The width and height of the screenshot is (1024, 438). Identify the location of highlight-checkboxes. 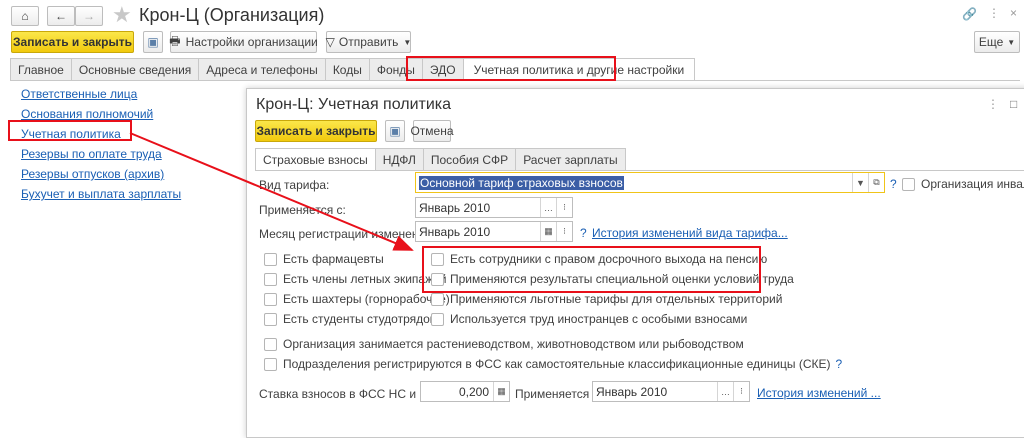
(591, 269).